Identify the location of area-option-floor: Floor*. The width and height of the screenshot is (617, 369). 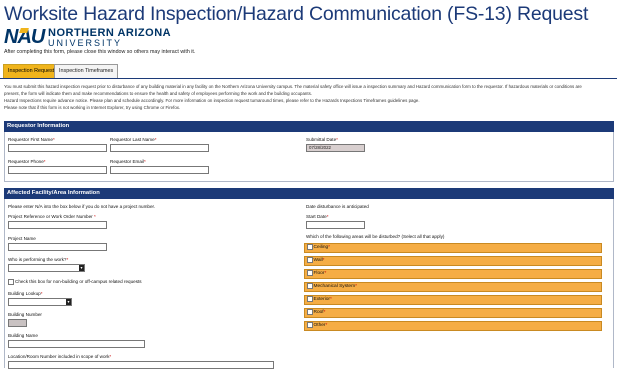
(453, 274).